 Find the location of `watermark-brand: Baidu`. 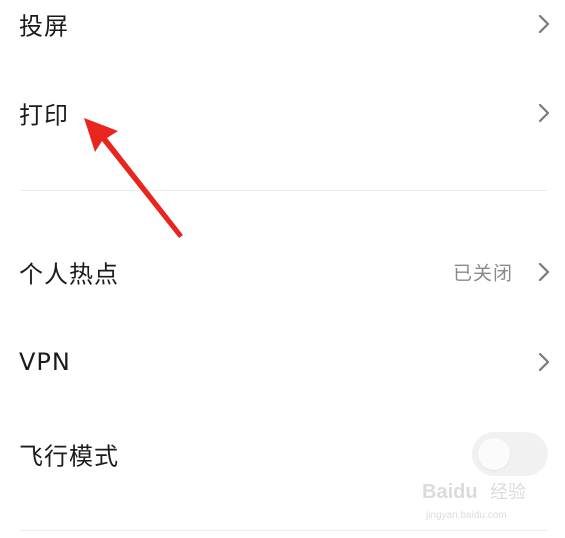

watermark-brand: Baidu is located at coordinates (450, 492).